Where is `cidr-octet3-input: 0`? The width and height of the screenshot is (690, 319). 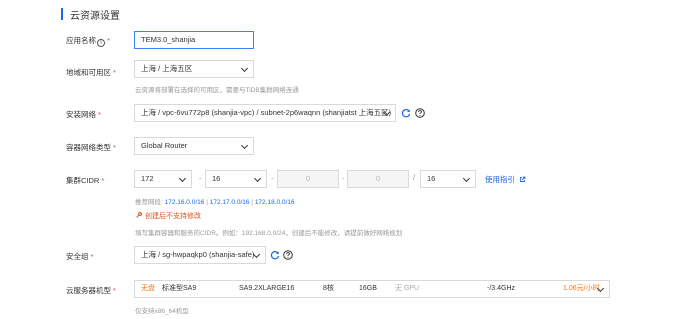
cidr-octet3-input: 0 is located at coordinates (308, 179).